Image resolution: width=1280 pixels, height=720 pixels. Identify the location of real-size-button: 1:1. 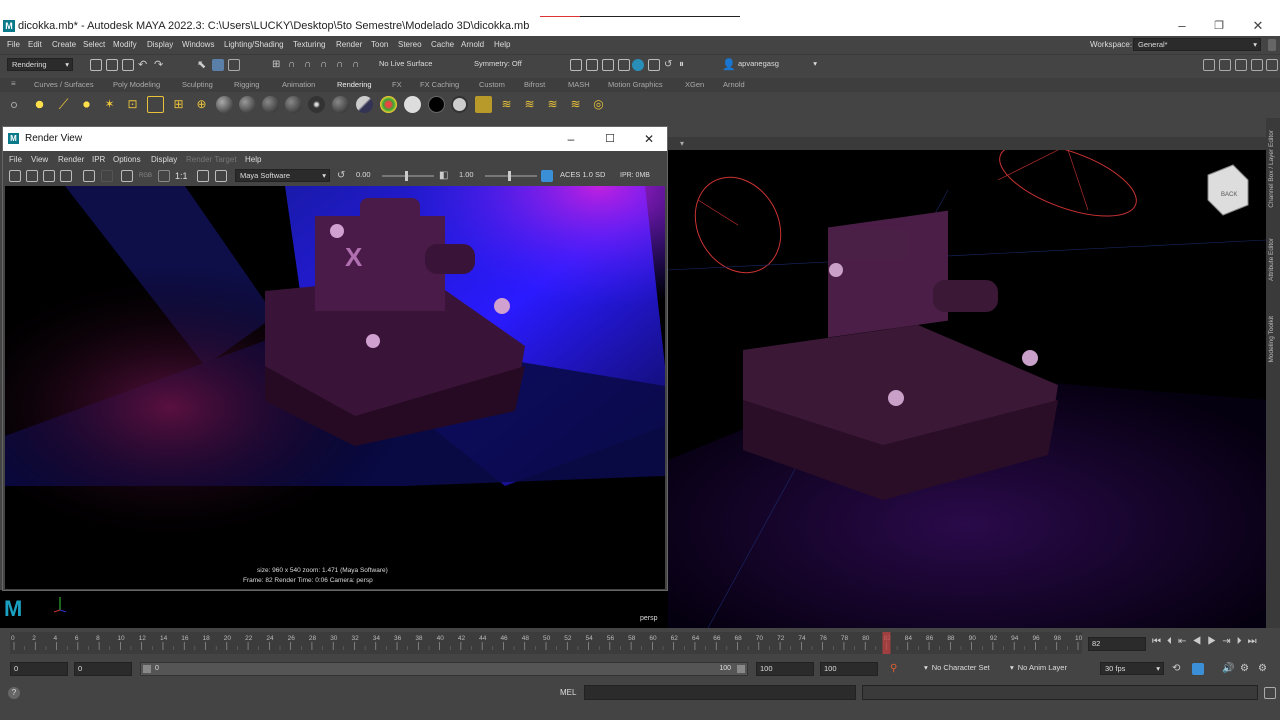
(181, 176).